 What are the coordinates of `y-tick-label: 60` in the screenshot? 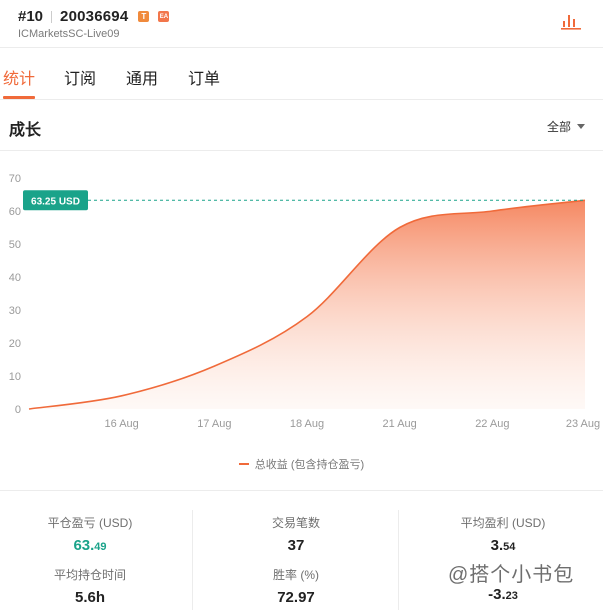 It's located at (15, 212).